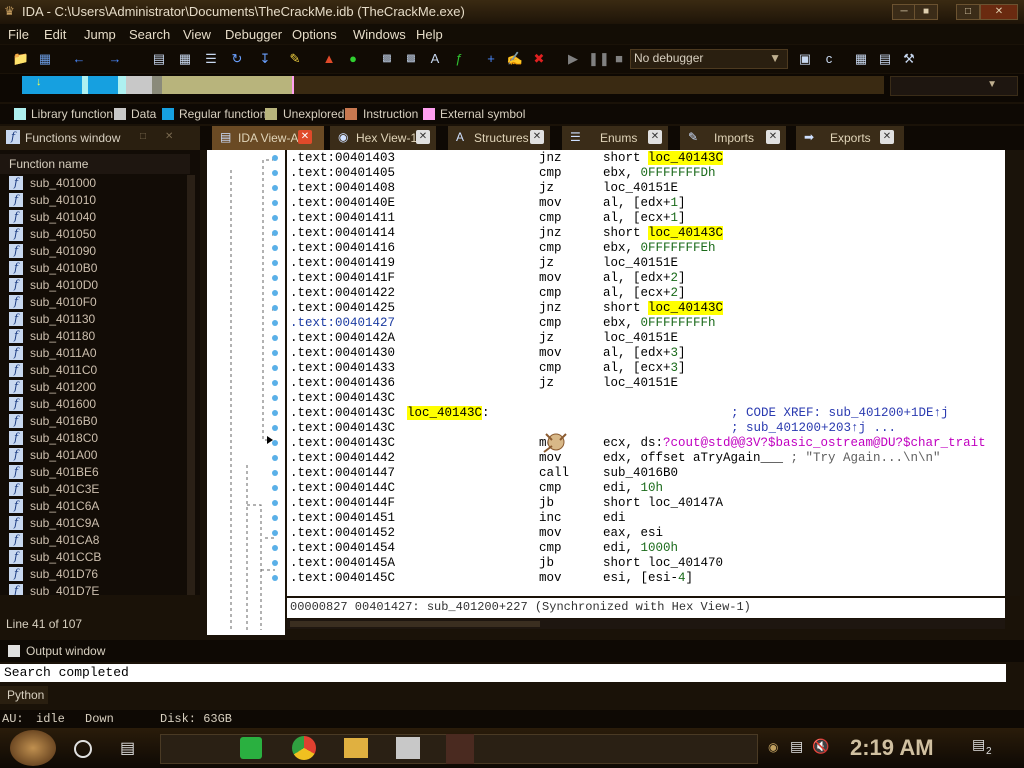 Image resolution: width=1024 pixels, height=768 pixels. I want to click on function-list-item: f sub_401200, so click(93, 387).